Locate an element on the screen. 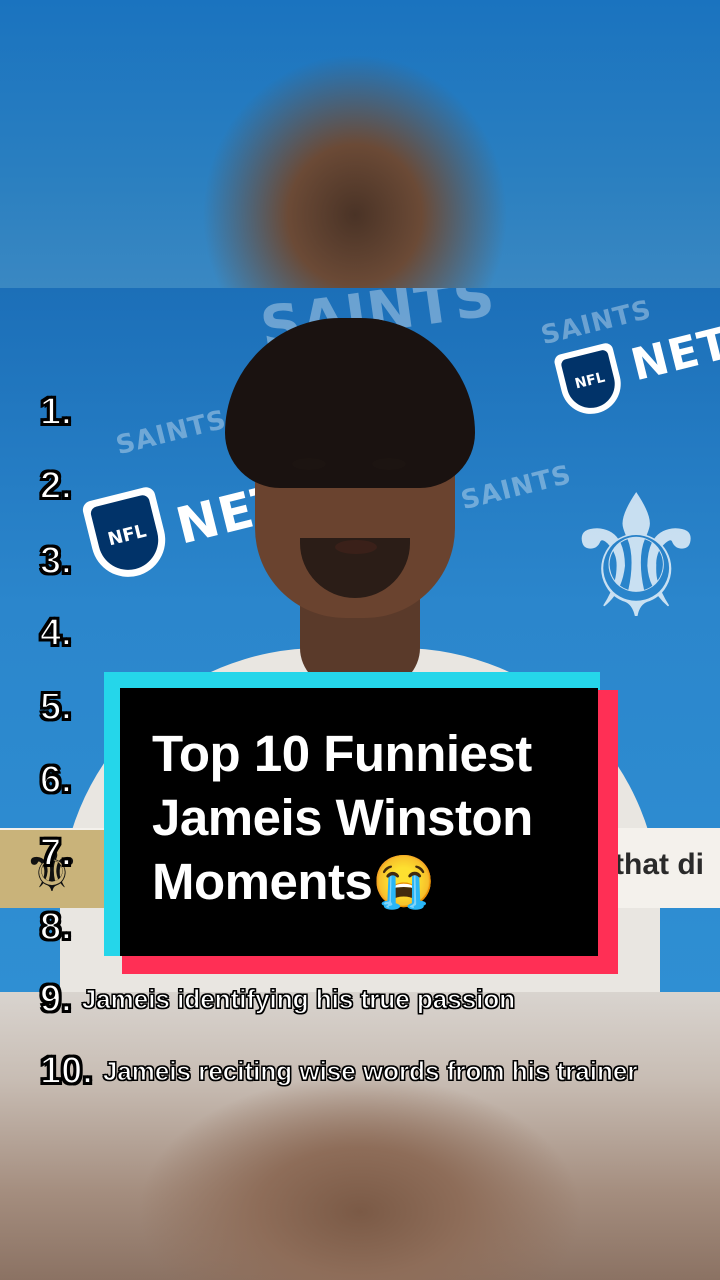 The height and width of the screenshot is (1280, 720). rank-number: 10. is located at coordinates (66, 1071).